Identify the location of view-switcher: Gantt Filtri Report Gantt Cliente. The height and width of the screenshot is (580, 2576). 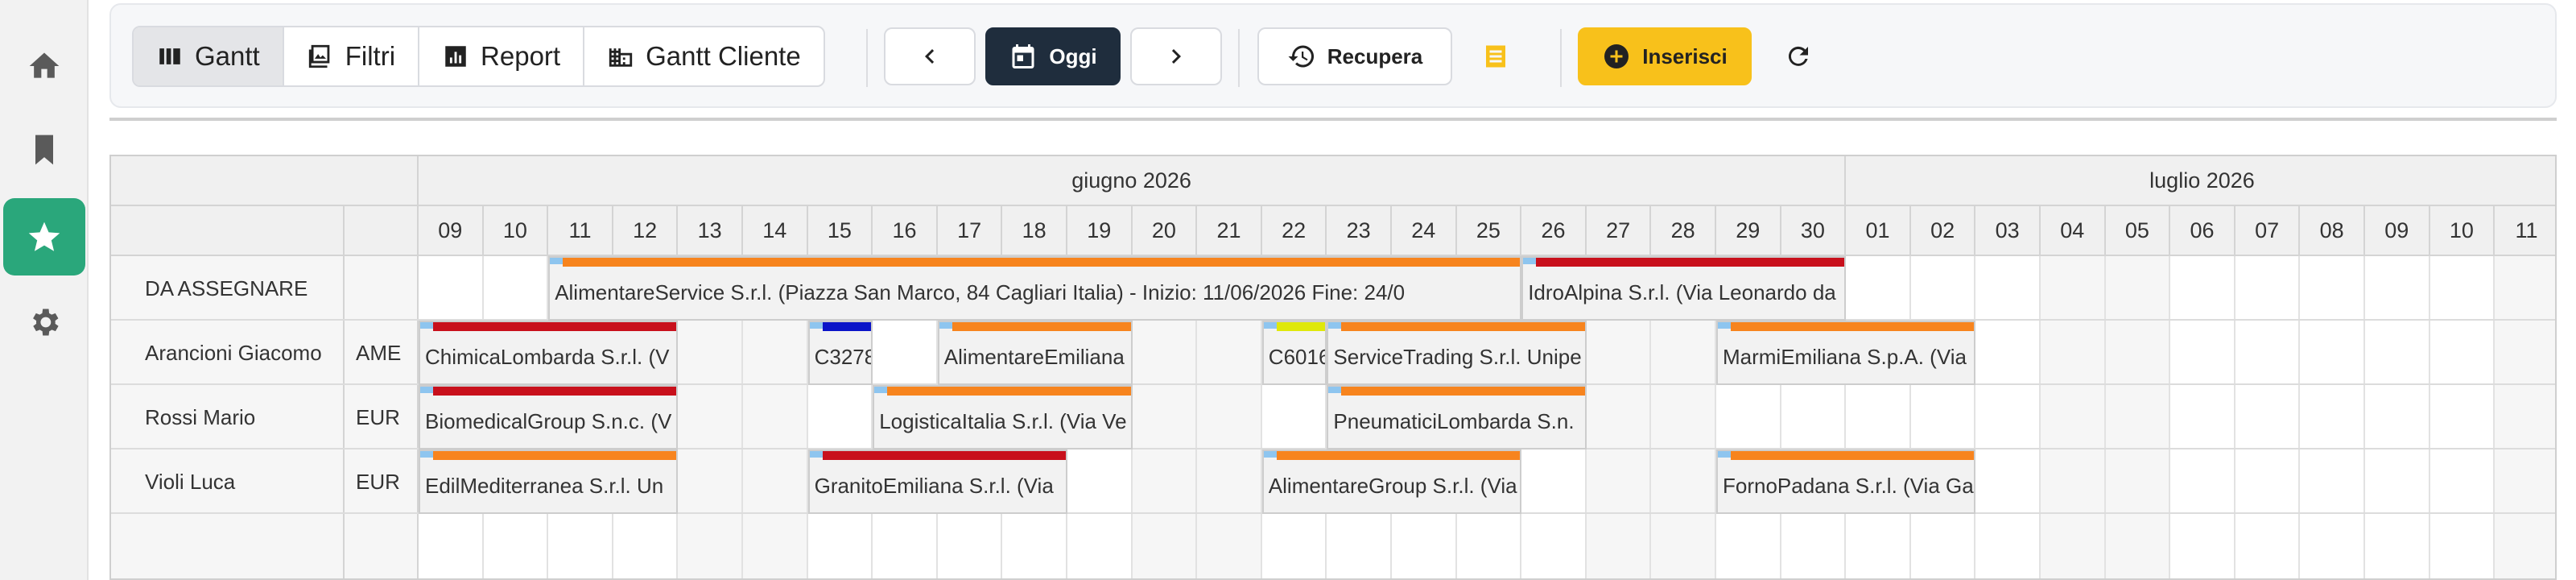
(478, 57).